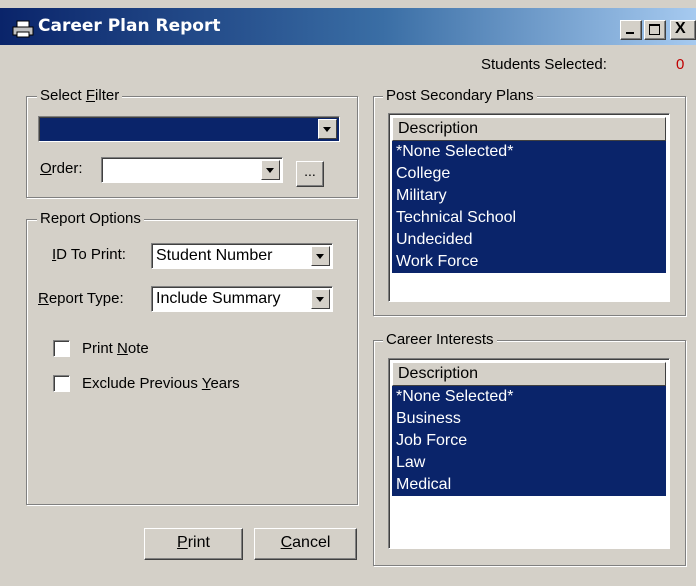 The height and width of the screenshot is (586, 696). What do you see at coordinates (529, 196) in the screenshot?
I see `list-item: Military` at bounding box center [529, 196].